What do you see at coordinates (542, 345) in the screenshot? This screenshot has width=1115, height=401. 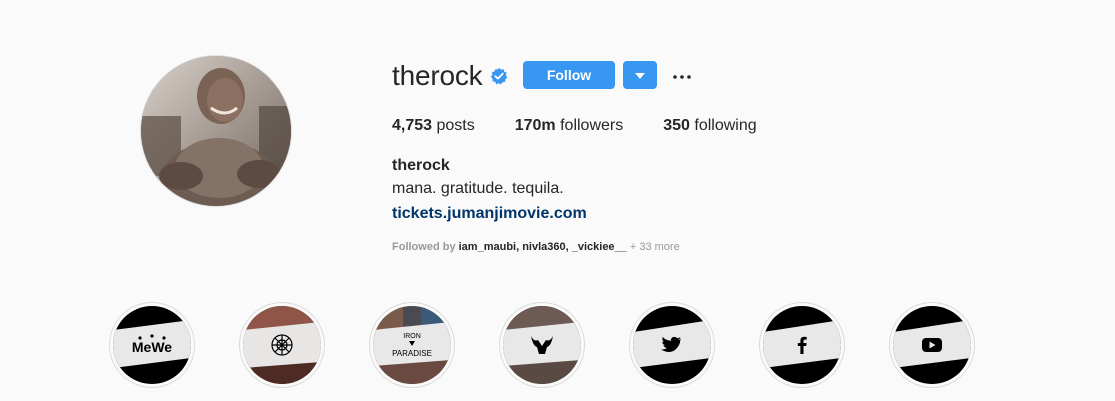 I see `highlight-bull` at bounding box center [542, 345].